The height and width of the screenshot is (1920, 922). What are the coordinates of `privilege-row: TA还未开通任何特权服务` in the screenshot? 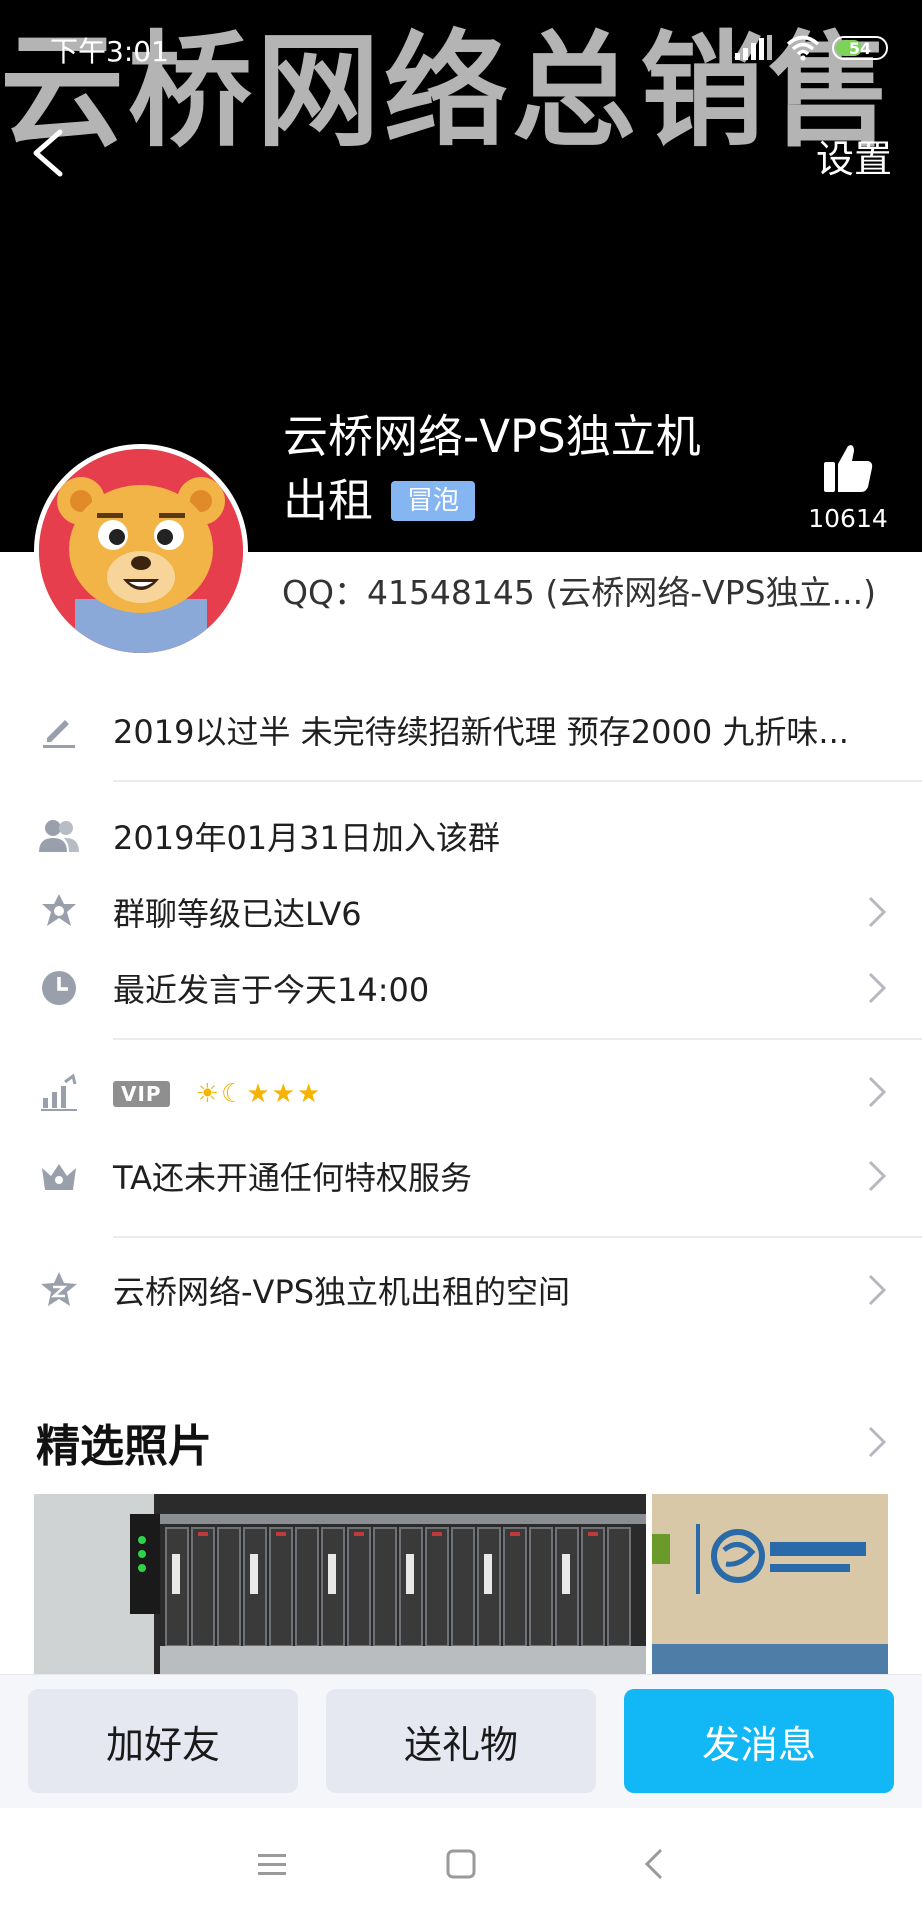 It's located at (461, 1176).